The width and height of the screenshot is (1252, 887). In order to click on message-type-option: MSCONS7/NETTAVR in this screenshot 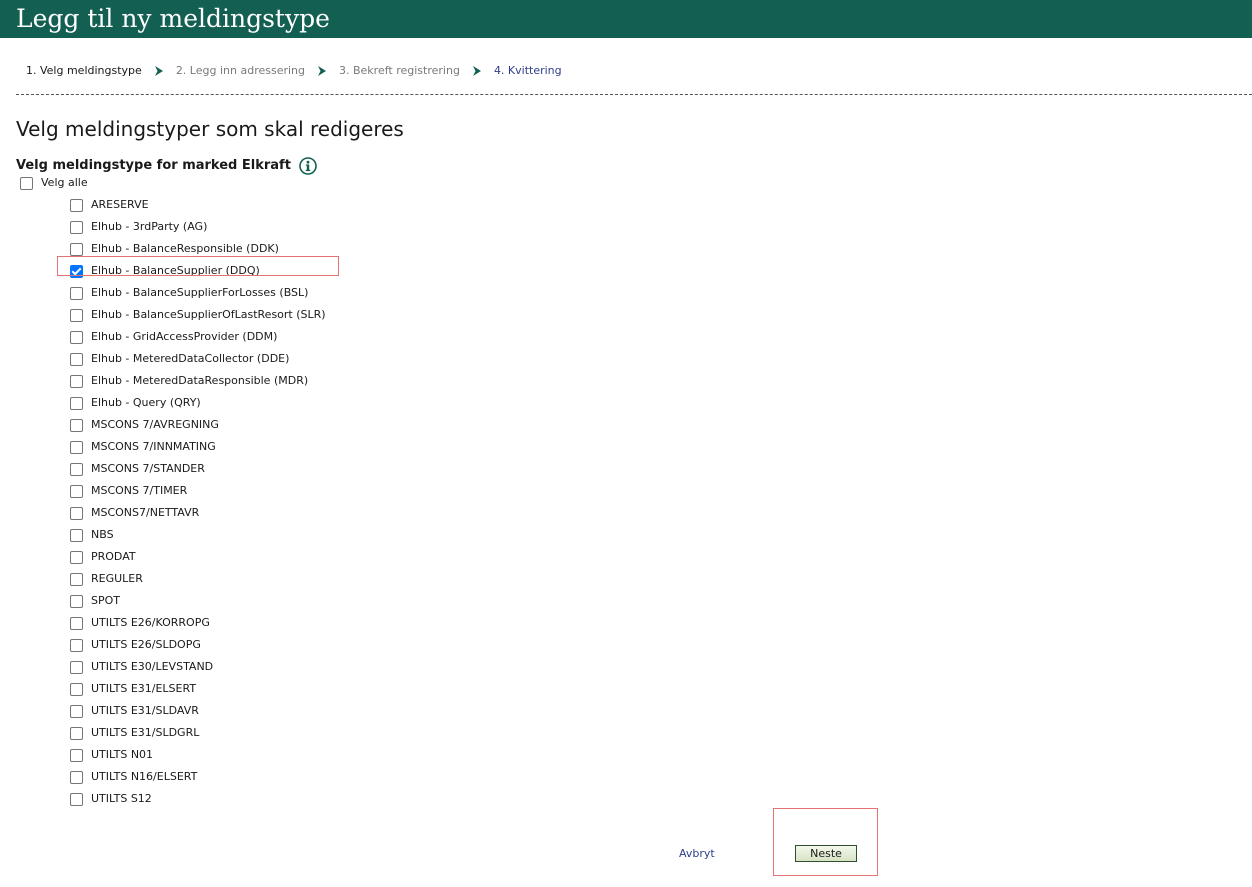, I will do `click(270, 513)`.